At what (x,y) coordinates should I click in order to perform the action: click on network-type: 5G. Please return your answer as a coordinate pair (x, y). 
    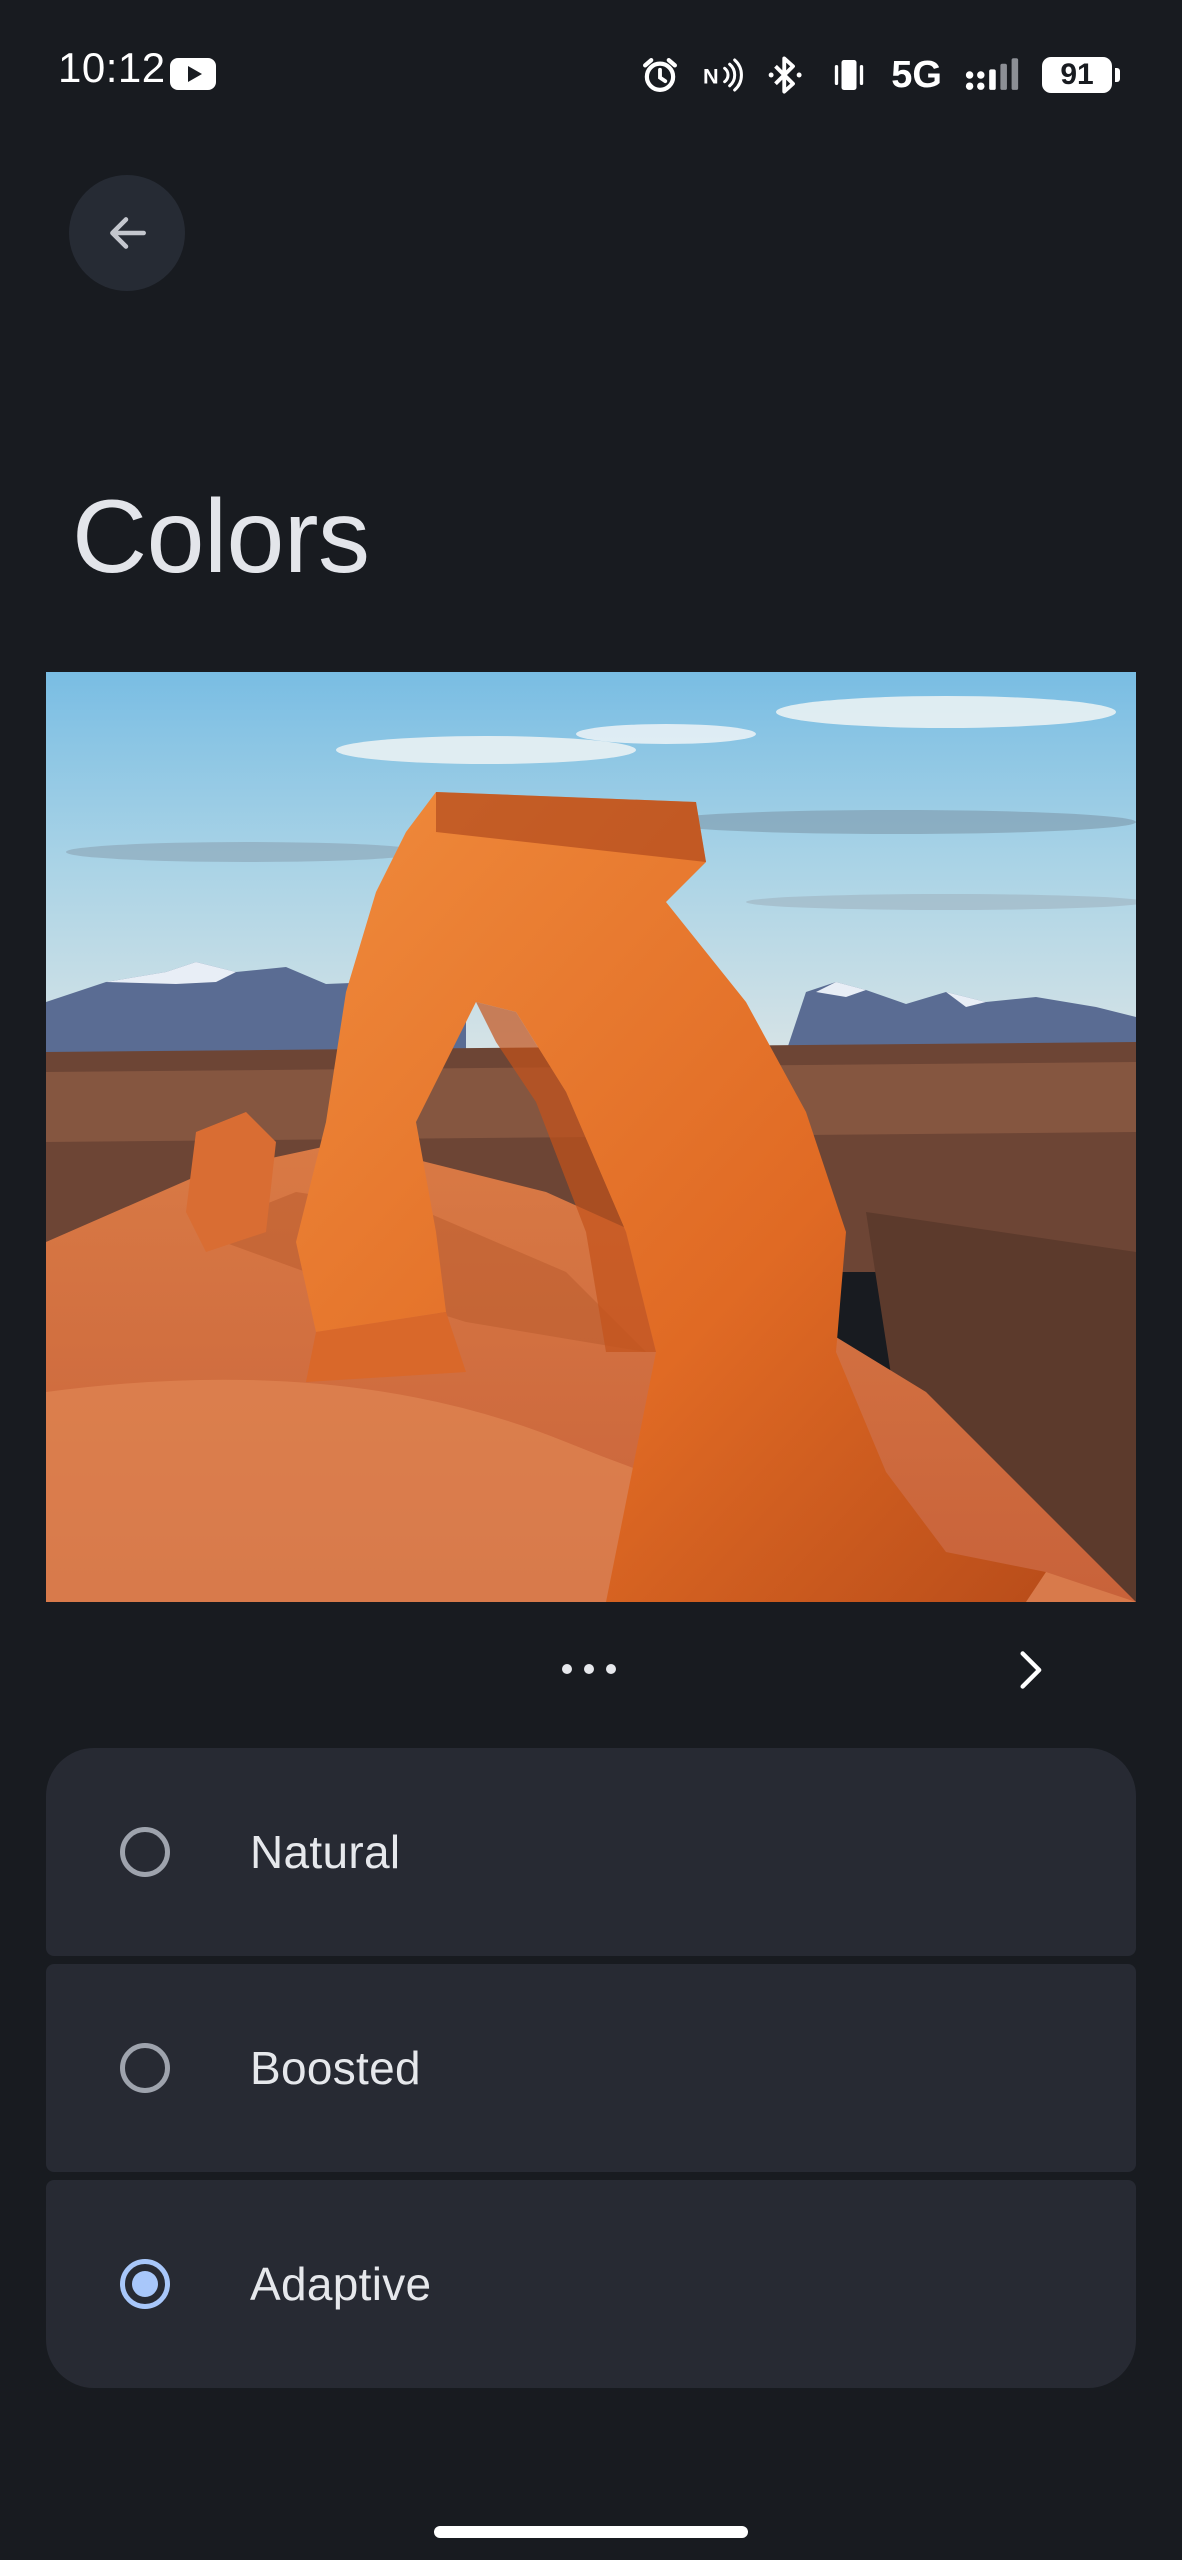
    Looking at the image, I should click on (916, 74).